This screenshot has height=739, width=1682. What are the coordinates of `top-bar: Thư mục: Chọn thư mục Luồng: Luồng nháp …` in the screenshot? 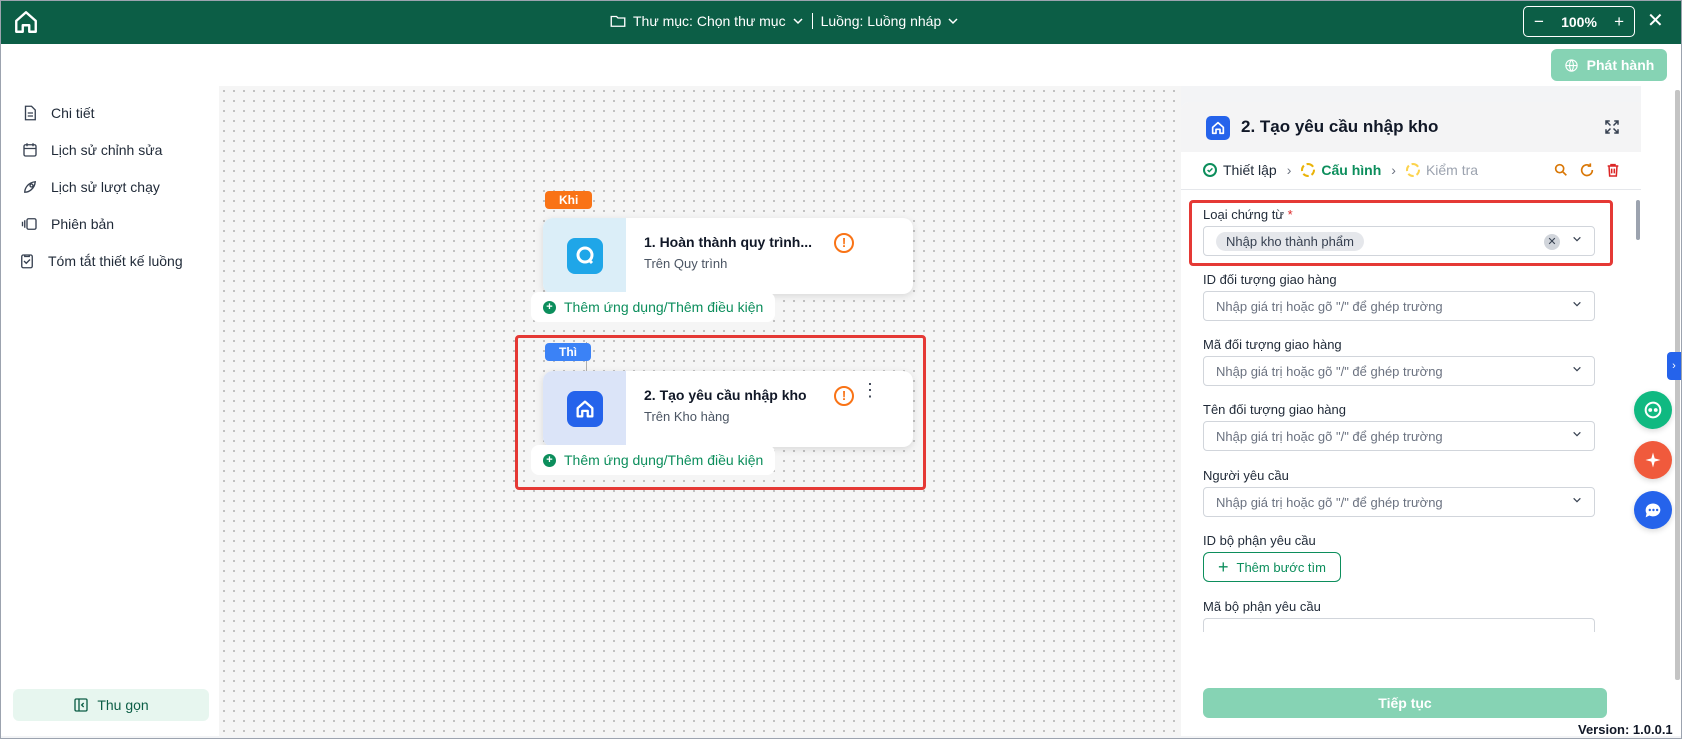 It's located at (841, 22).